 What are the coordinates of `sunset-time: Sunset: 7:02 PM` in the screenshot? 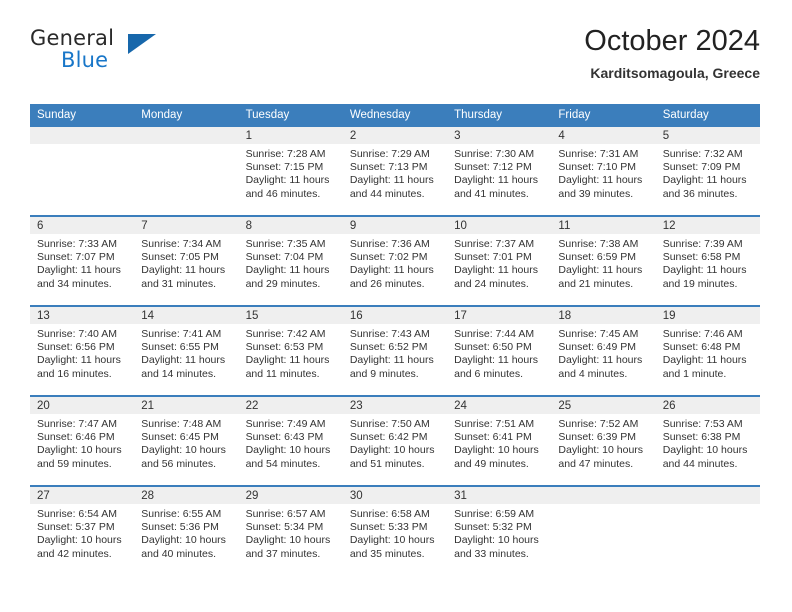 It's located at (388, 257).